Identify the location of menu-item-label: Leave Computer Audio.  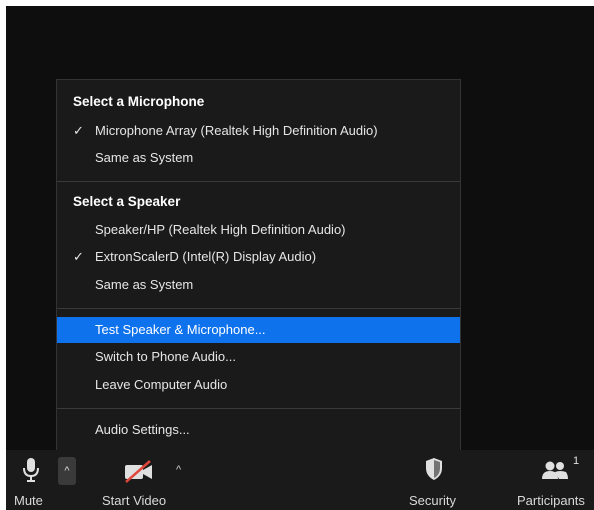
(161, 384).